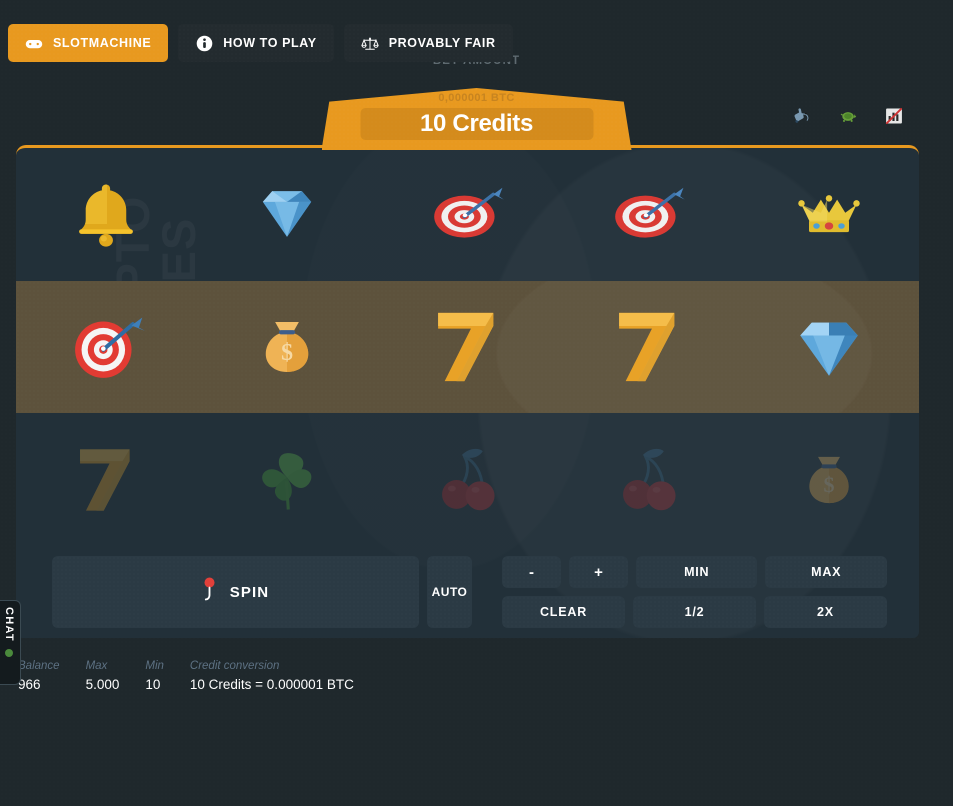 Image resolution: width=953 pixels, height=806 pixels. Describe the element at coordinates (694, 592) in the screenshot. I see `bet-adjust-grid: - + MIN MAX CLEAR 1/2 2X` at that location.